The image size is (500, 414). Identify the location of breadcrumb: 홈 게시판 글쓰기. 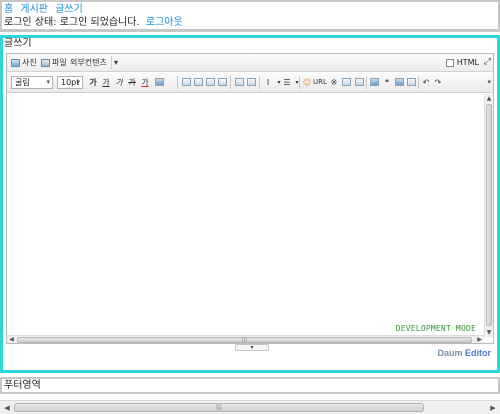
(250, 9).